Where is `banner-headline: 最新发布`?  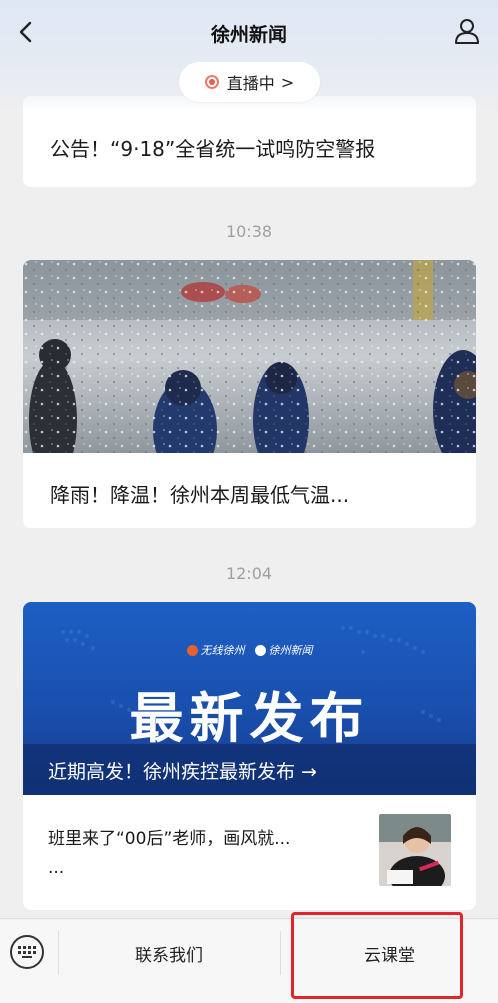 banner-headline: 最新发布 is located at coordinates (249, 718).